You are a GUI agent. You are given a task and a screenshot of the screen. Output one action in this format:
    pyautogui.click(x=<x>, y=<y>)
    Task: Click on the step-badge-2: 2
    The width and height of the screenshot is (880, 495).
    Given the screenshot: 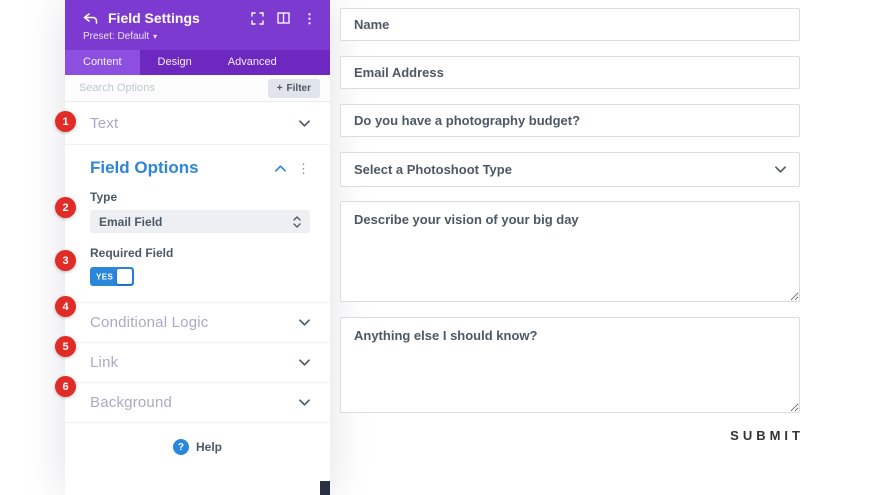 What is the action you would take?
    pyautogui.click(x=65, y=207)
    